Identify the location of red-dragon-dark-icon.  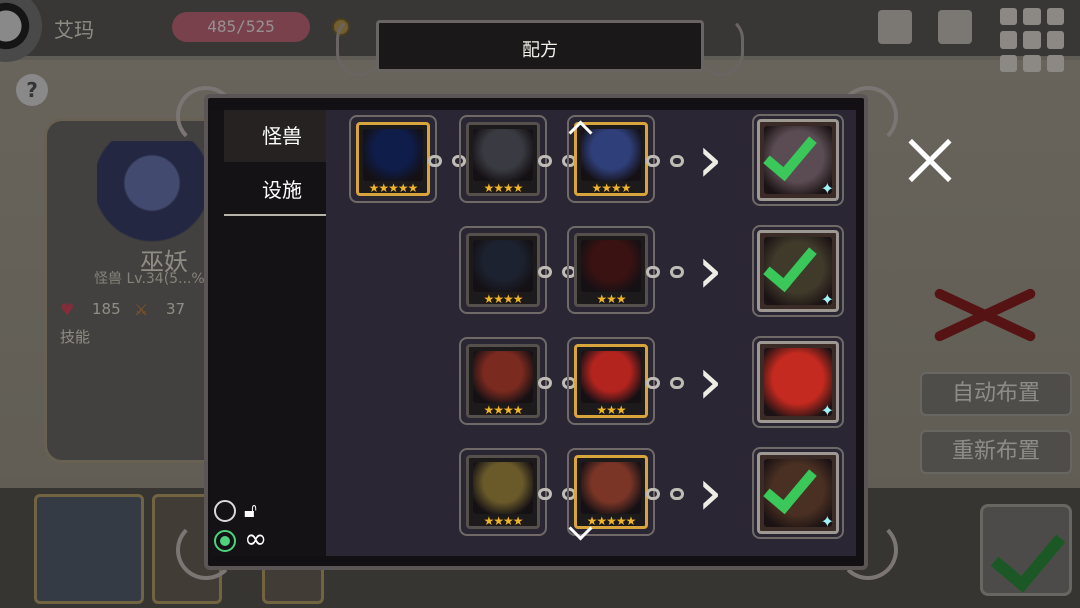
(611, 266).